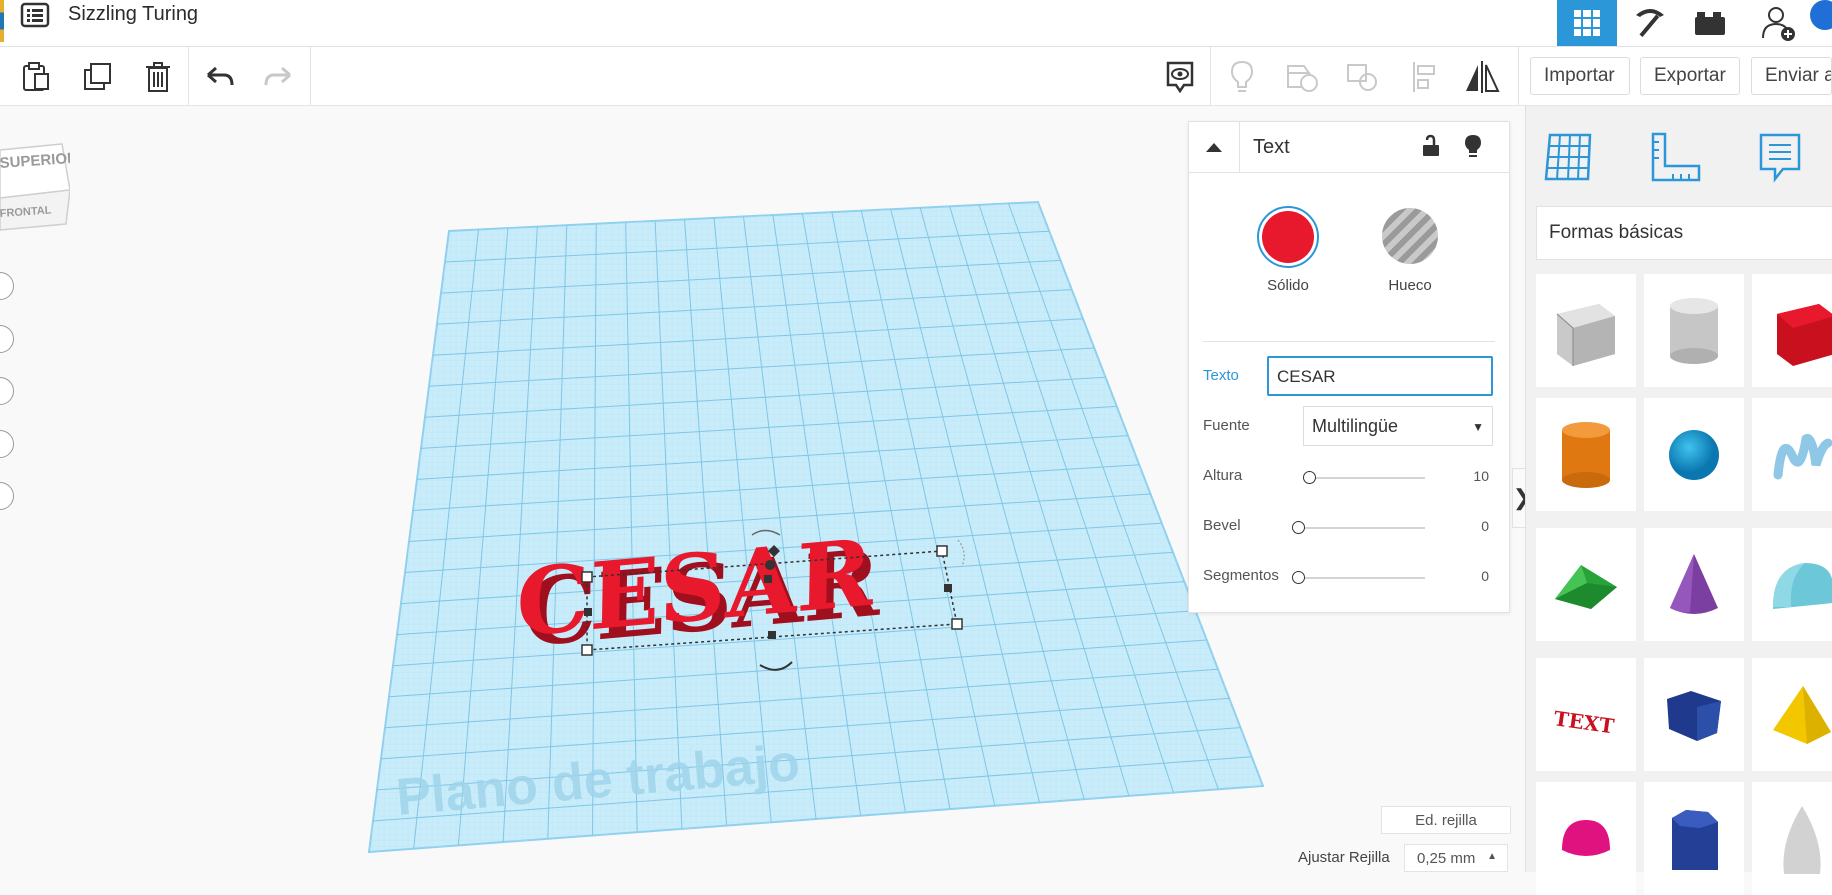  I want to click on tab-ruler, so click(1674, 157).